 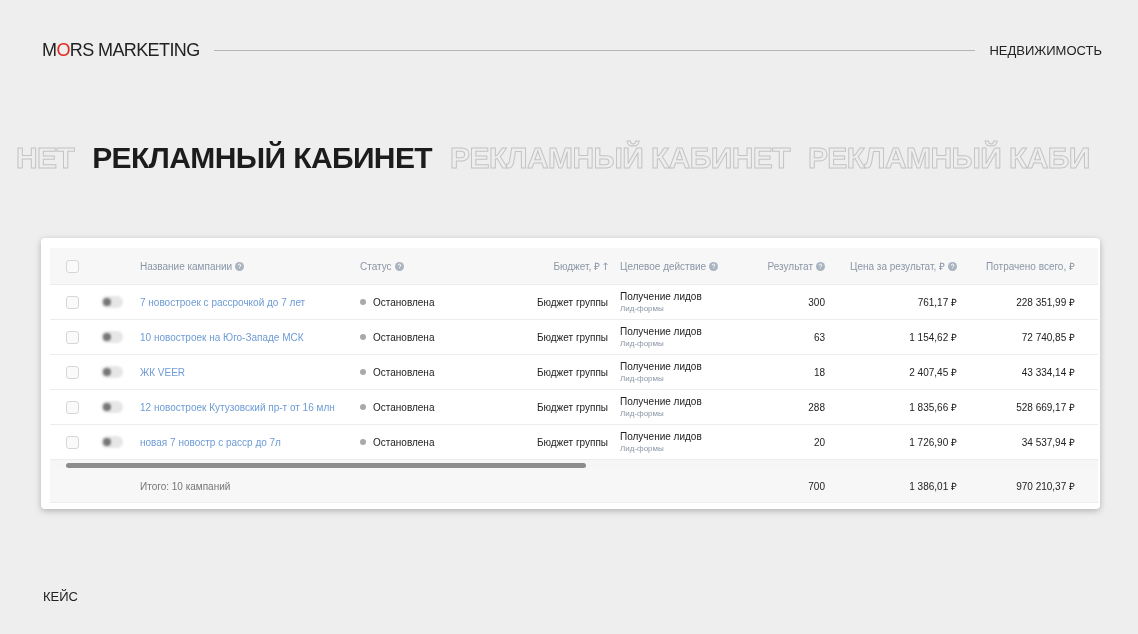 What do you see at coordinates (816, 486) in the screenshot?
I see `total-result: 700` at bounding box center [816, 486].